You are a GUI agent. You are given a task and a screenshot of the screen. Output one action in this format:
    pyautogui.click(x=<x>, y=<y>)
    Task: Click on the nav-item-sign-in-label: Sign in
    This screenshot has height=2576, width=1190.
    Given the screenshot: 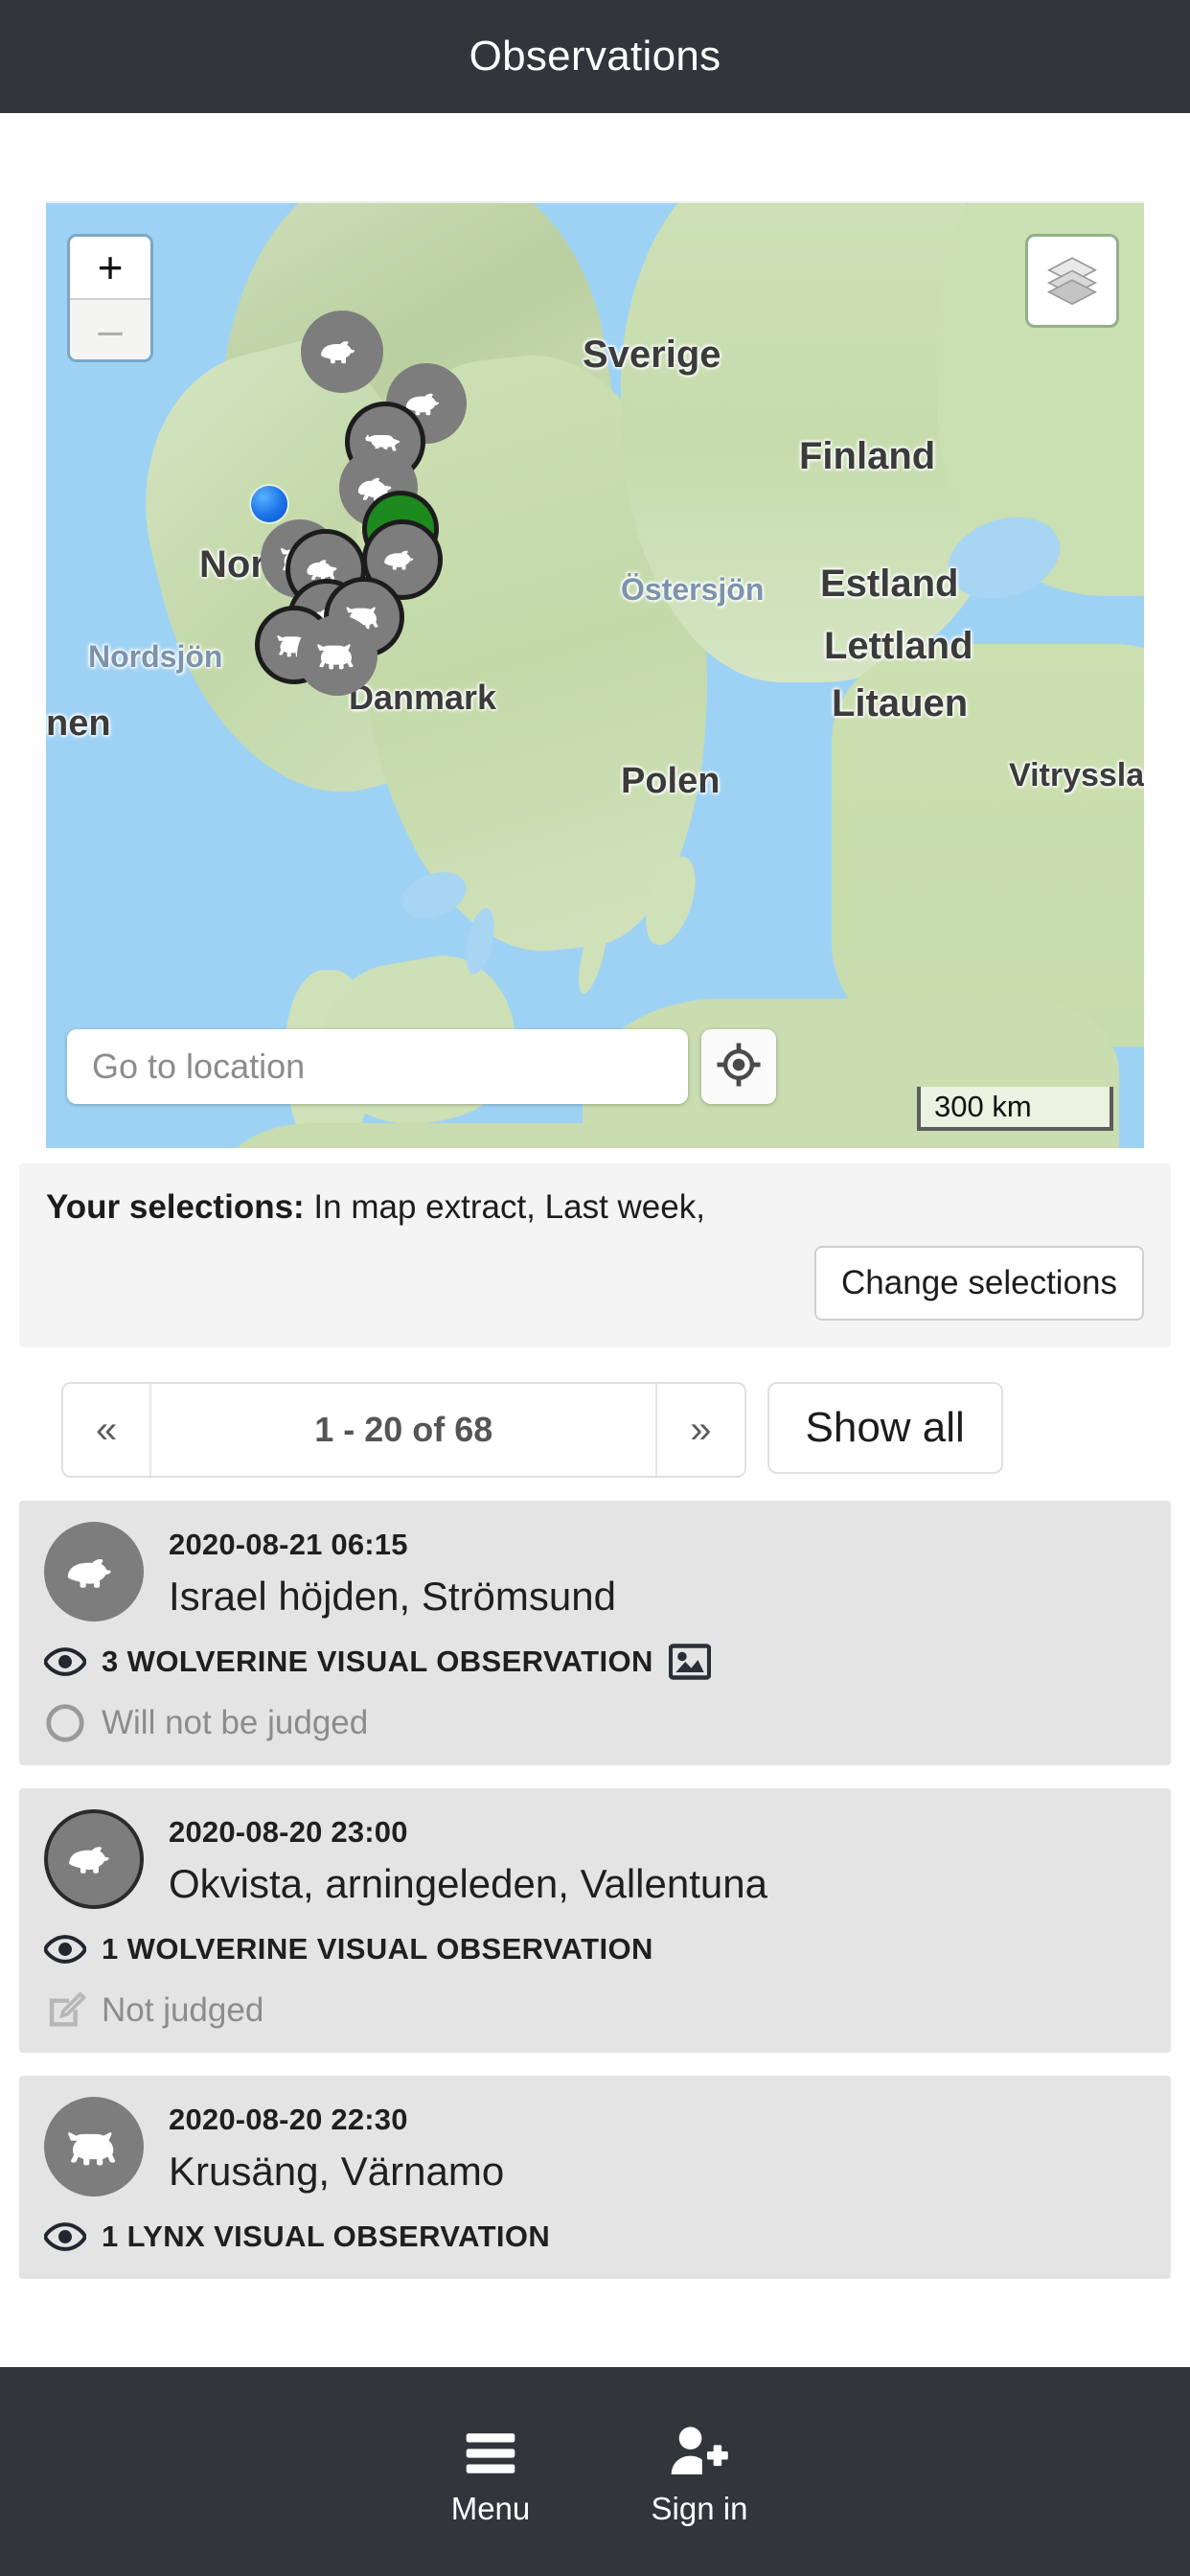 What is the action you would take?
    pyautogui.click(x=700, y=2509)
    